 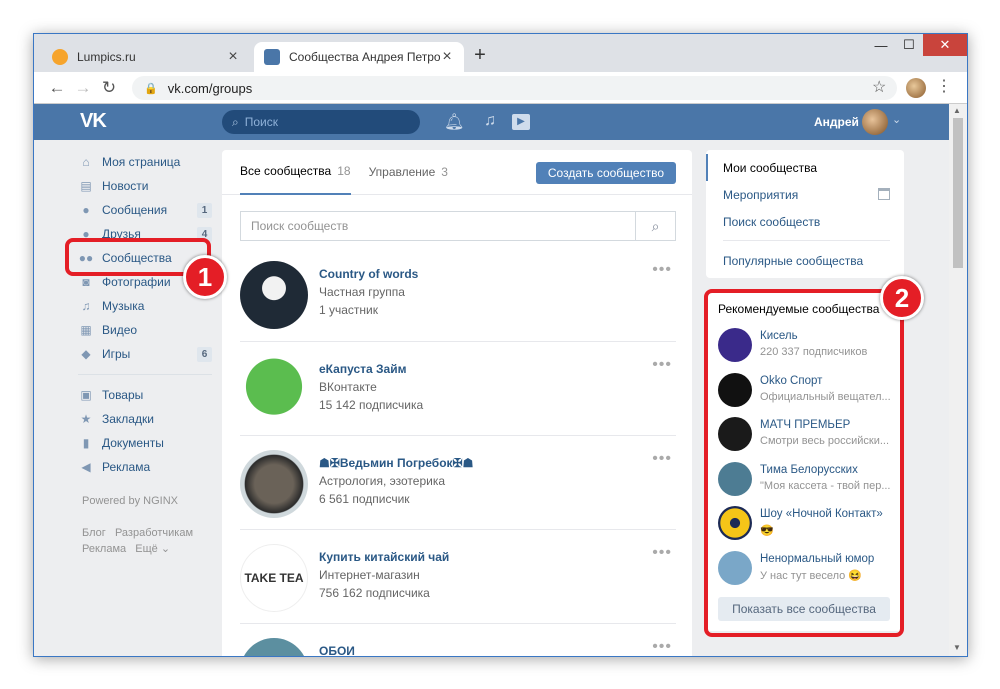 I want to click on sidebar-item-games: ◆ Игры 6, so click(x=145, y=354).